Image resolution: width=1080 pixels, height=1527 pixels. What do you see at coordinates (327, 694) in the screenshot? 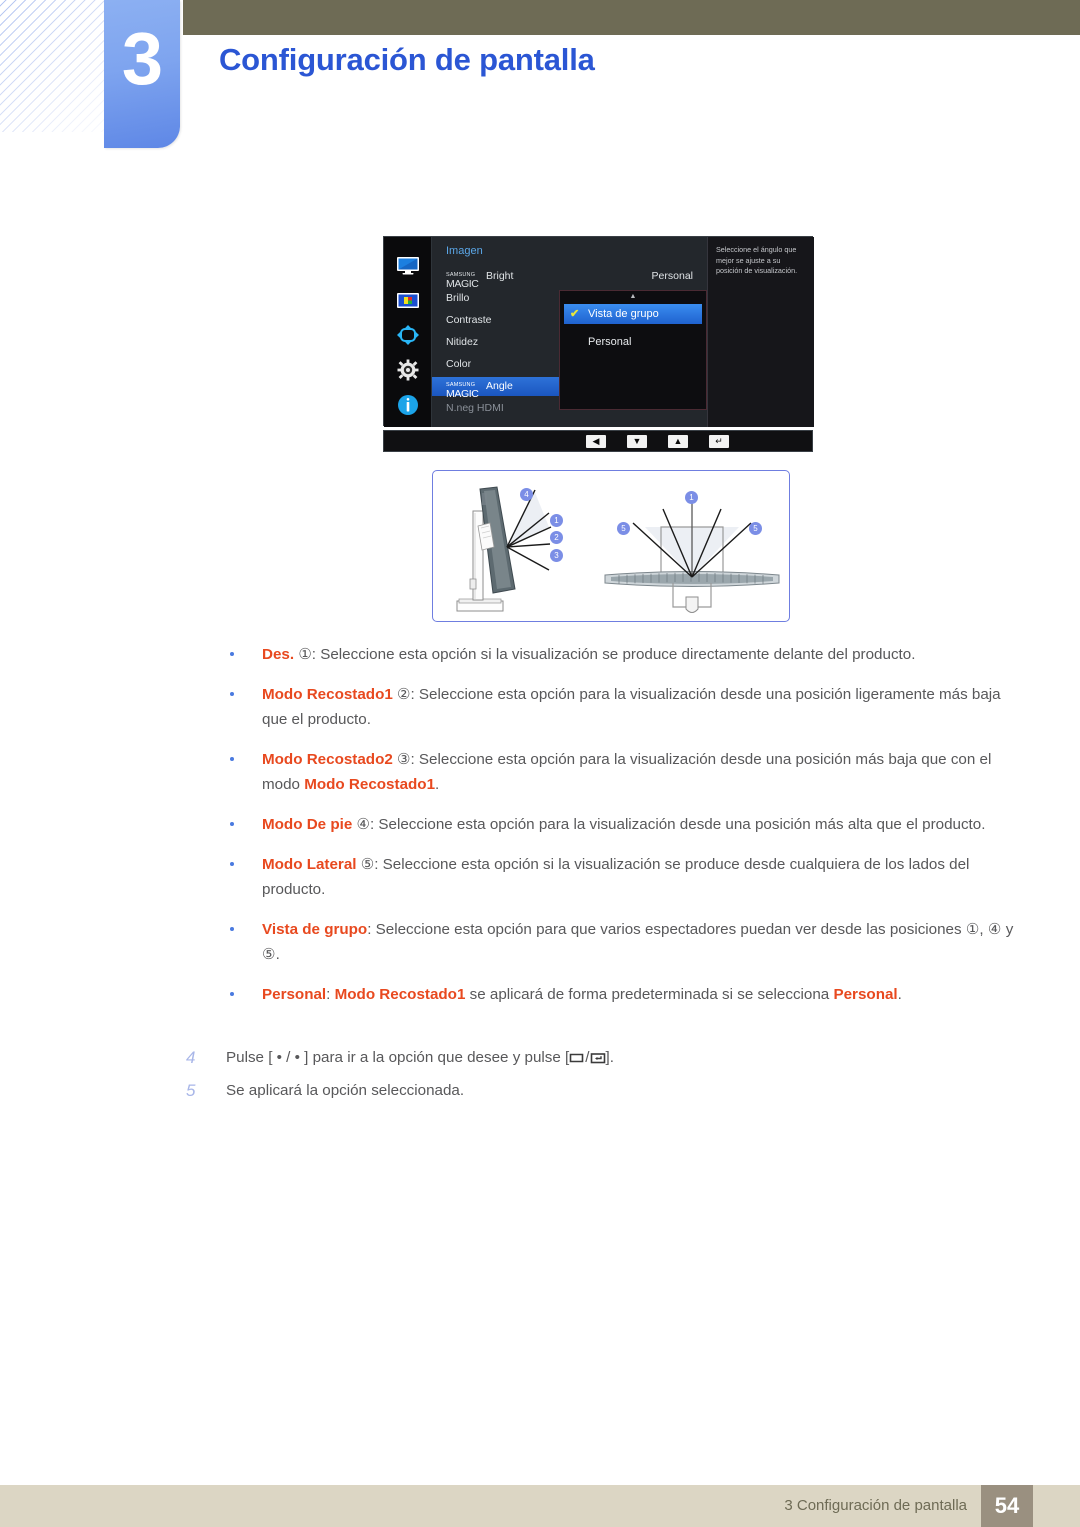
I see `option-term: Modo Recostado1` at bounding box center [327, 694].